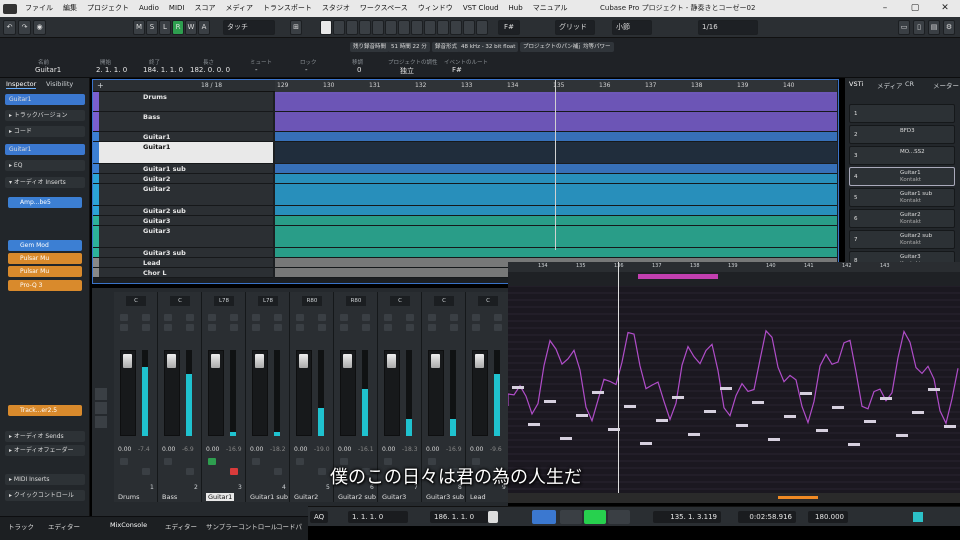 Image resolution: width=960 pixels, height=540 pixels. What do you see at coordinates (417, 27) in the screenshot?
I see `time-warp-tool-icon` at bounding box center [417, 27].